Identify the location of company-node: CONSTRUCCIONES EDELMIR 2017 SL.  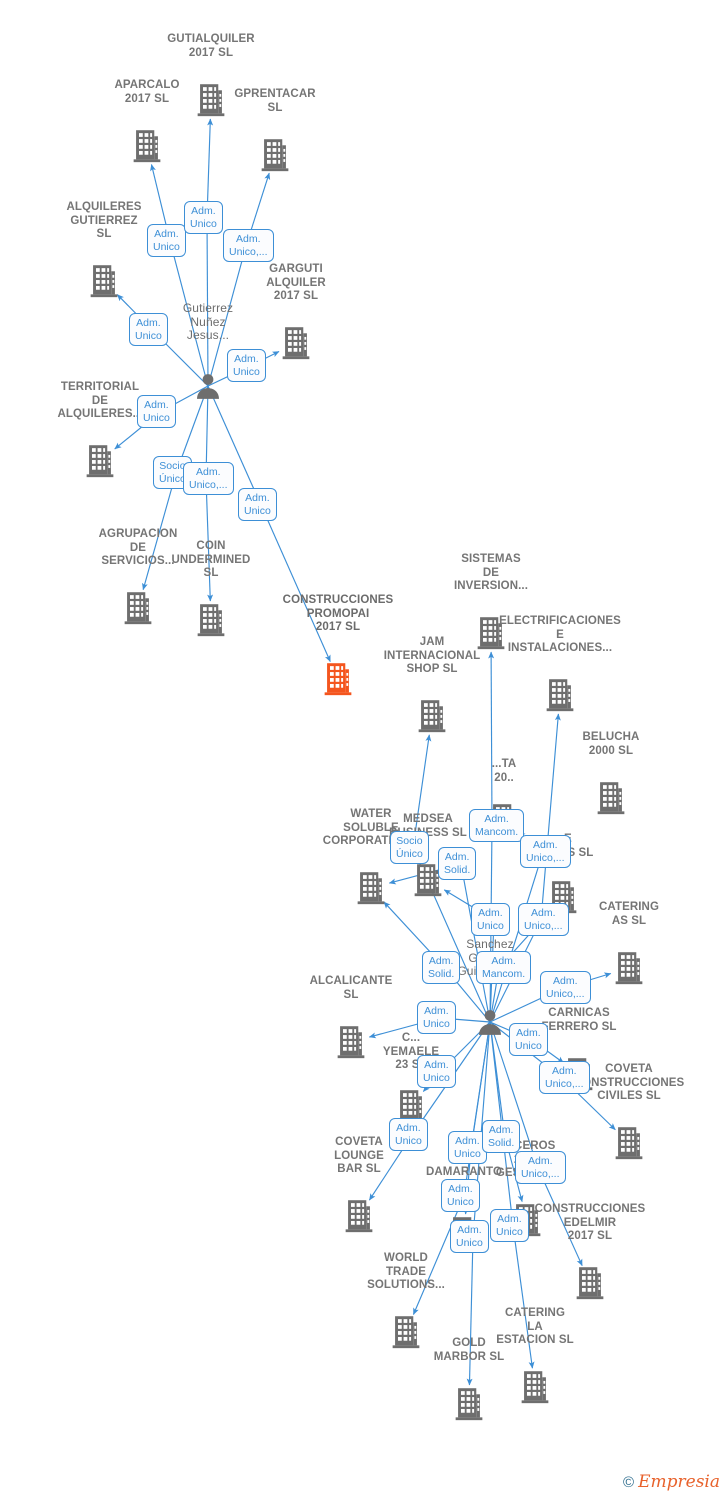
(590, 1251).